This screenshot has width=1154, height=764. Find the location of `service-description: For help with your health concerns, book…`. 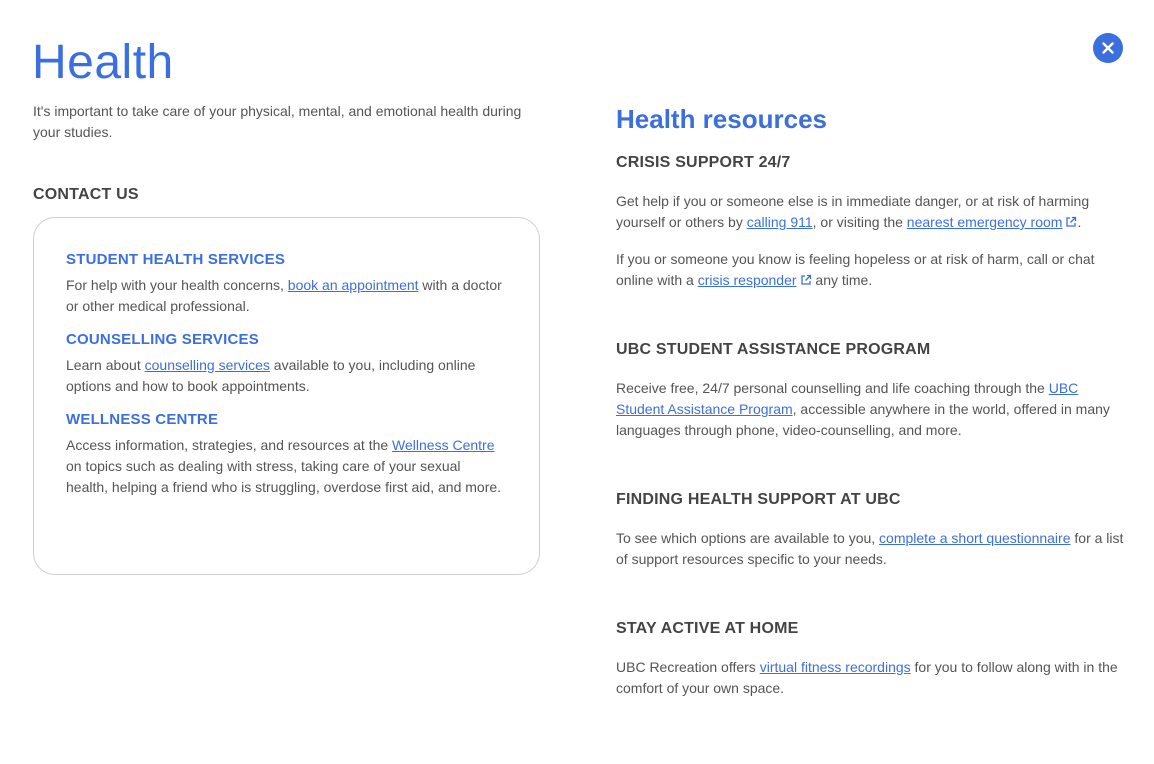

service-description: For help with your health concerns, book… is located at coordinates (286, 296).